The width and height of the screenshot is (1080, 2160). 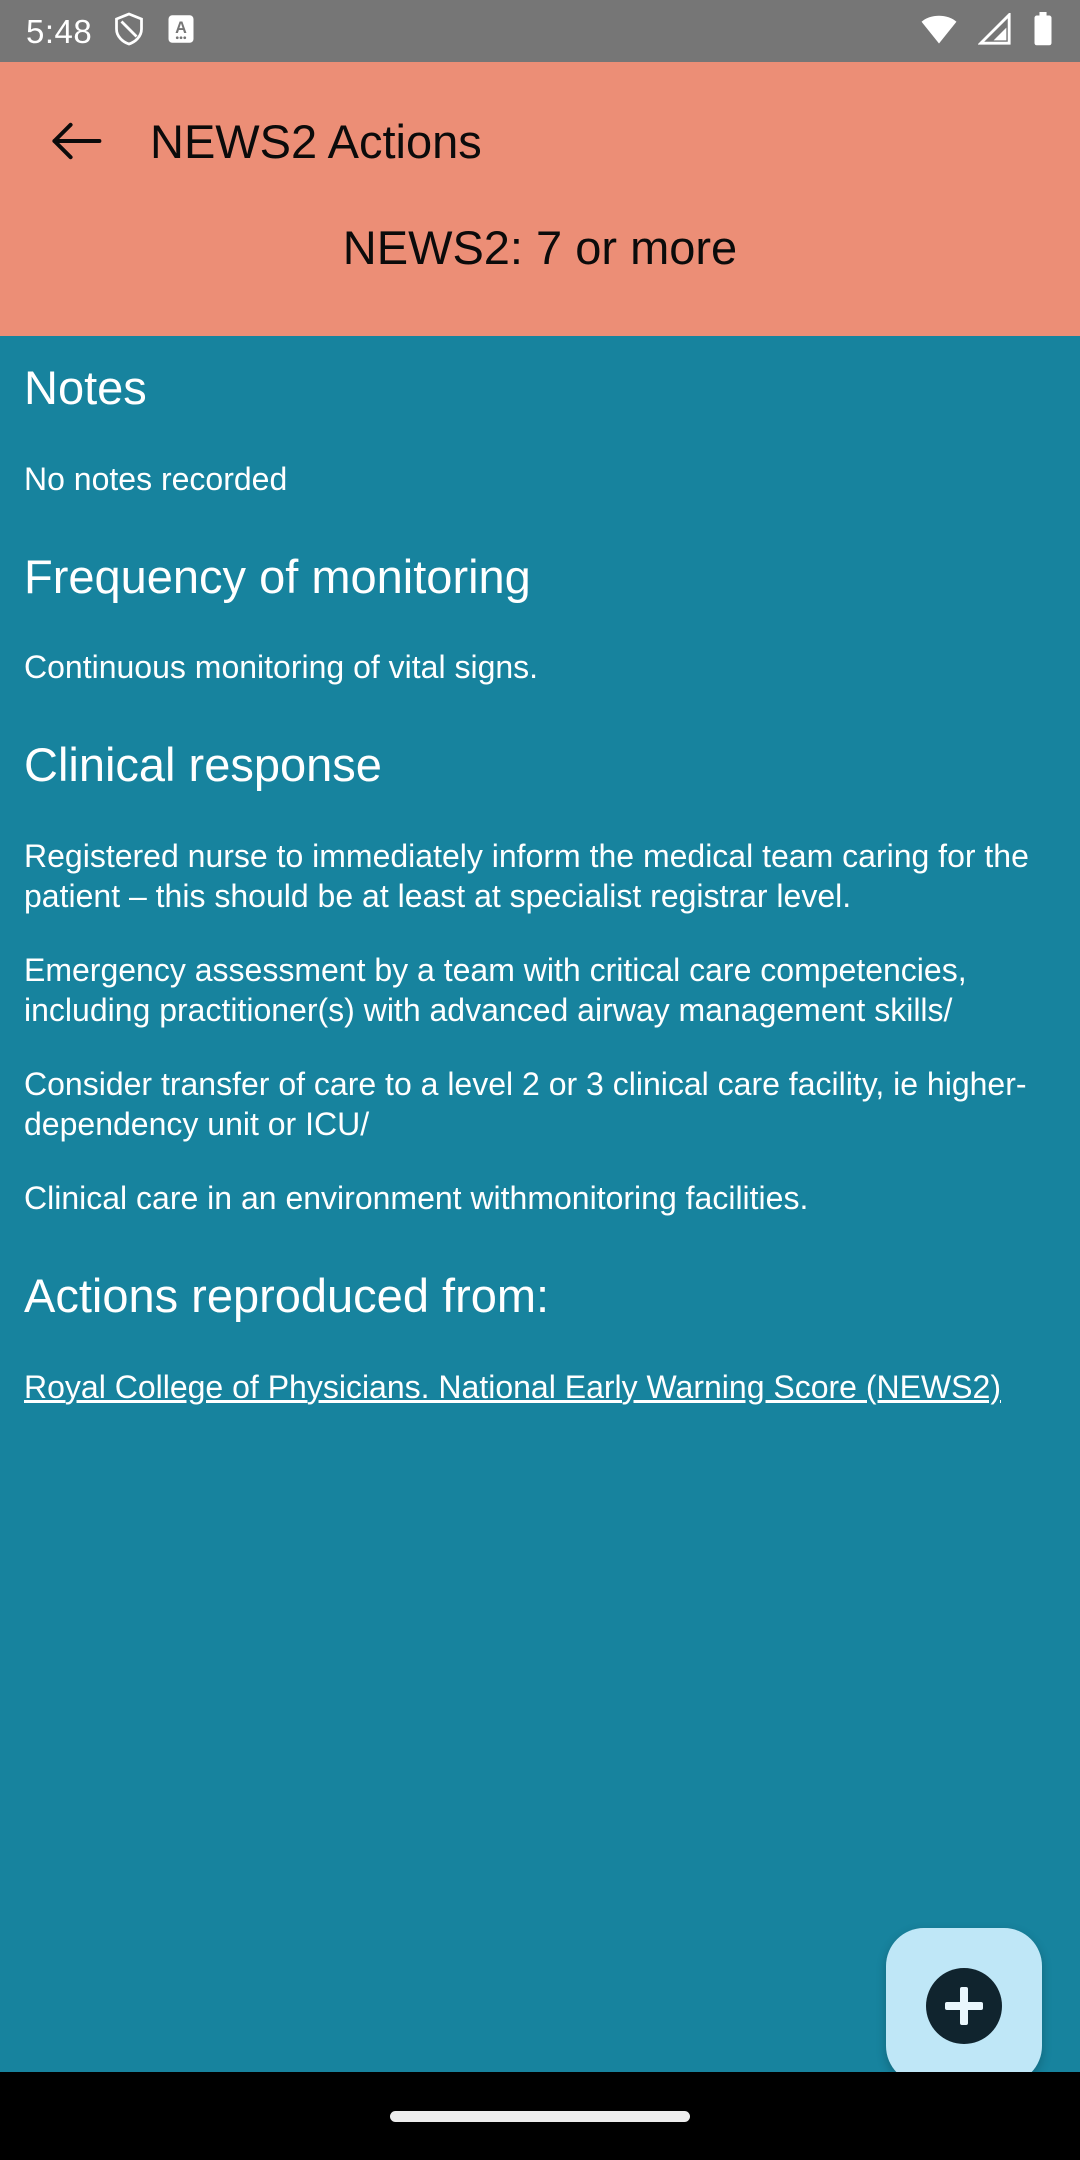 What do you see at coordinates (203, 765) in the screenshot?
I see `section-heading-clinical-response: Clinical response` at bounding box center [203, 765].